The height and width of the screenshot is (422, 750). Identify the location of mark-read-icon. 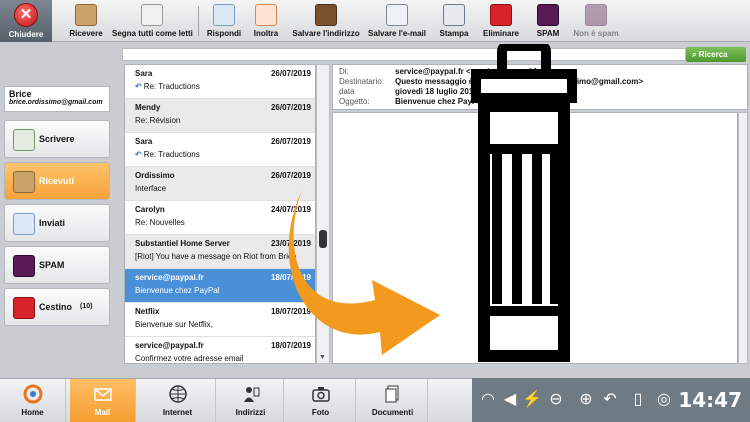
(152, 15).